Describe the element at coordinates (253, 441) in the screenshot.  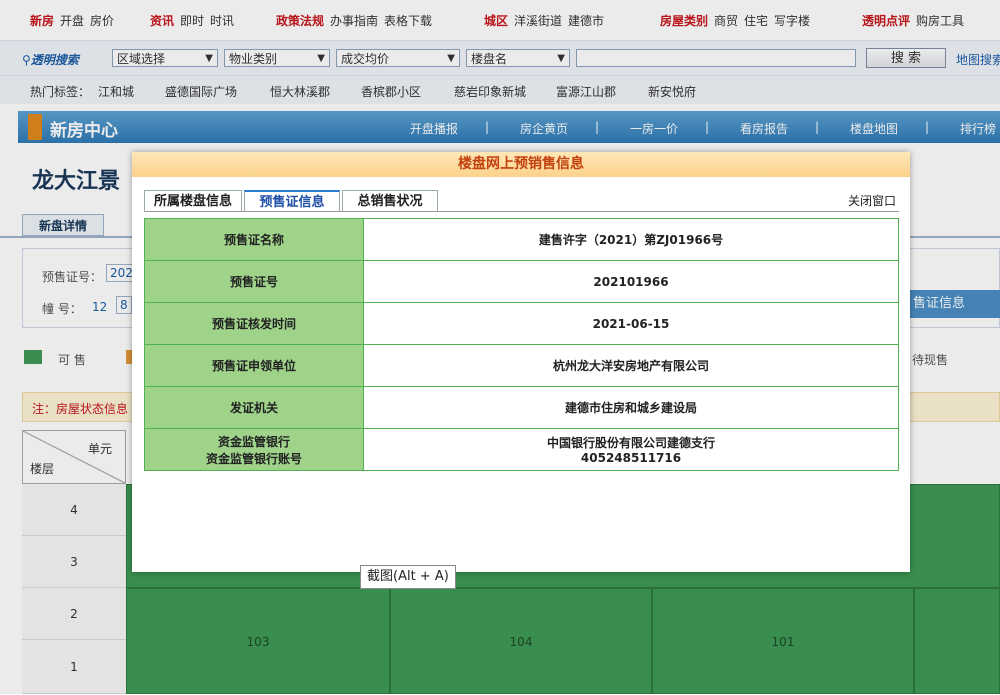
I see `bank-label: 资金监管银行` at that location.